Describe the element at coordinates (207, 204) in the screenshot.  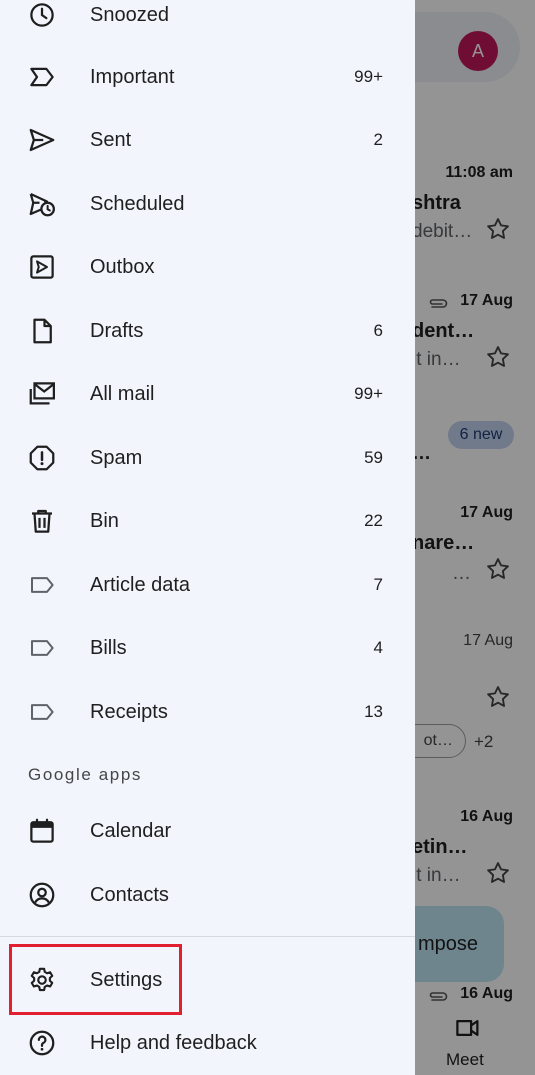
I see `nav-item-scheduled: Scheduled` at that location.